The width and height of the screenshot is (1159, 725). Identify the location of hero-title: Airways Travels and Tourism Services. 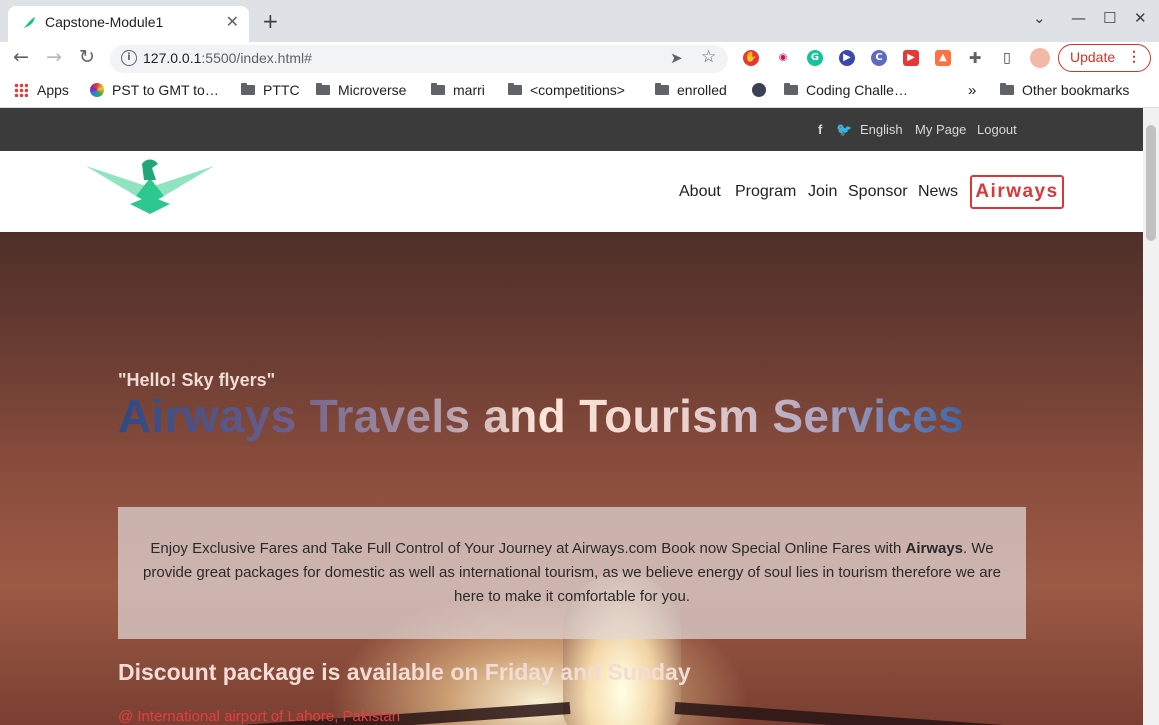
(541, 416).